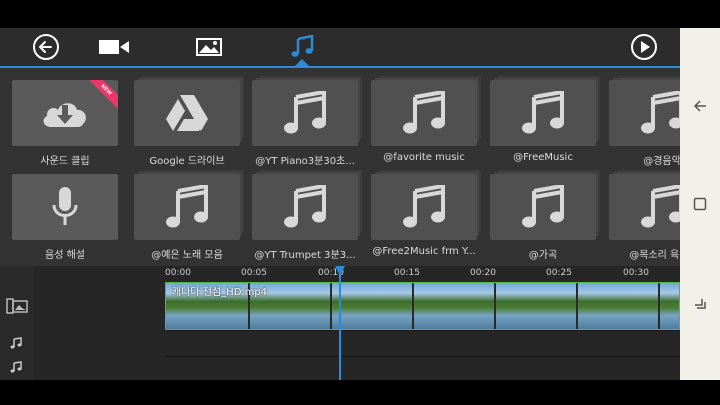  I want to click on nav-recents-icon, so click(700, 304).